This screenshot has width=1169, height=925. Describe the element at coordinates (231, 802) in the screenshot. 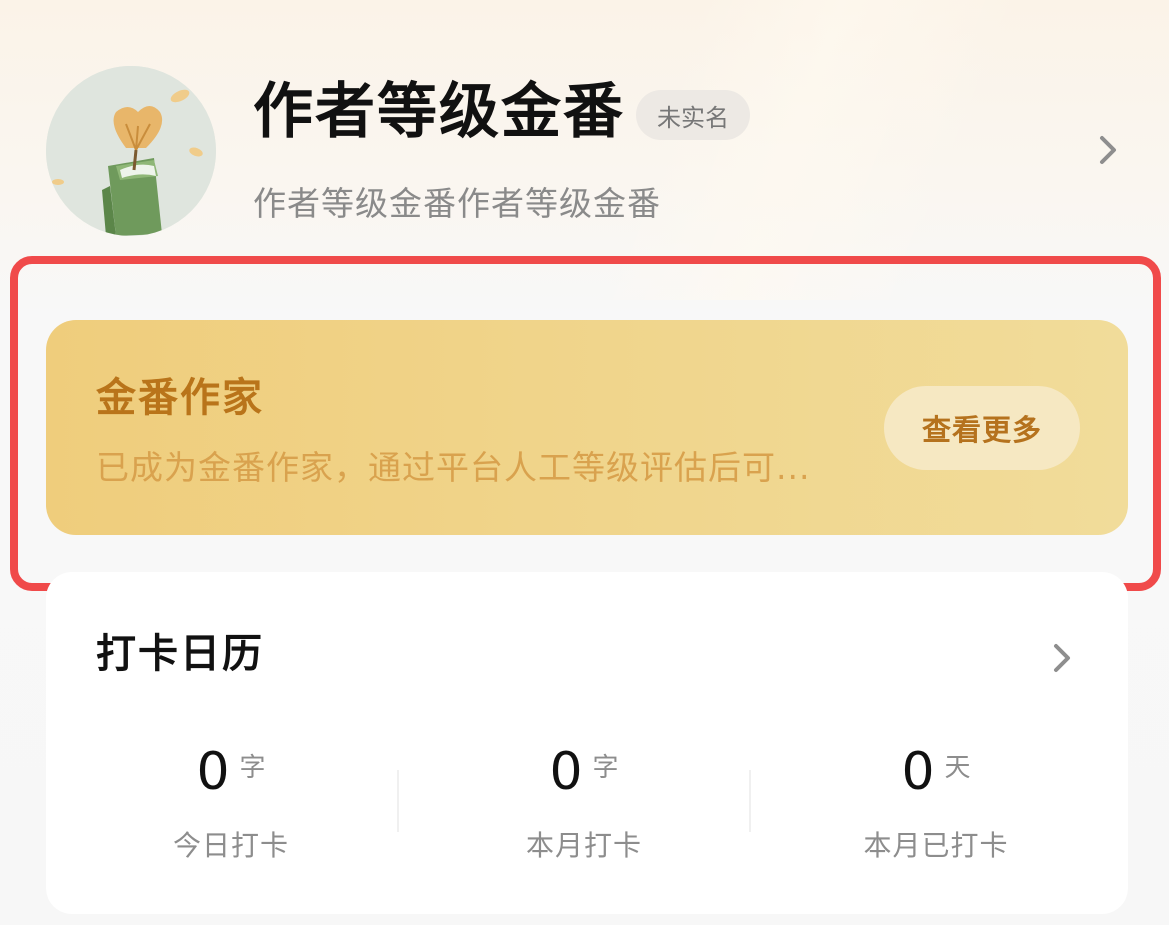

I see `stat-today-words: 0 字 今日打卡` at that location.